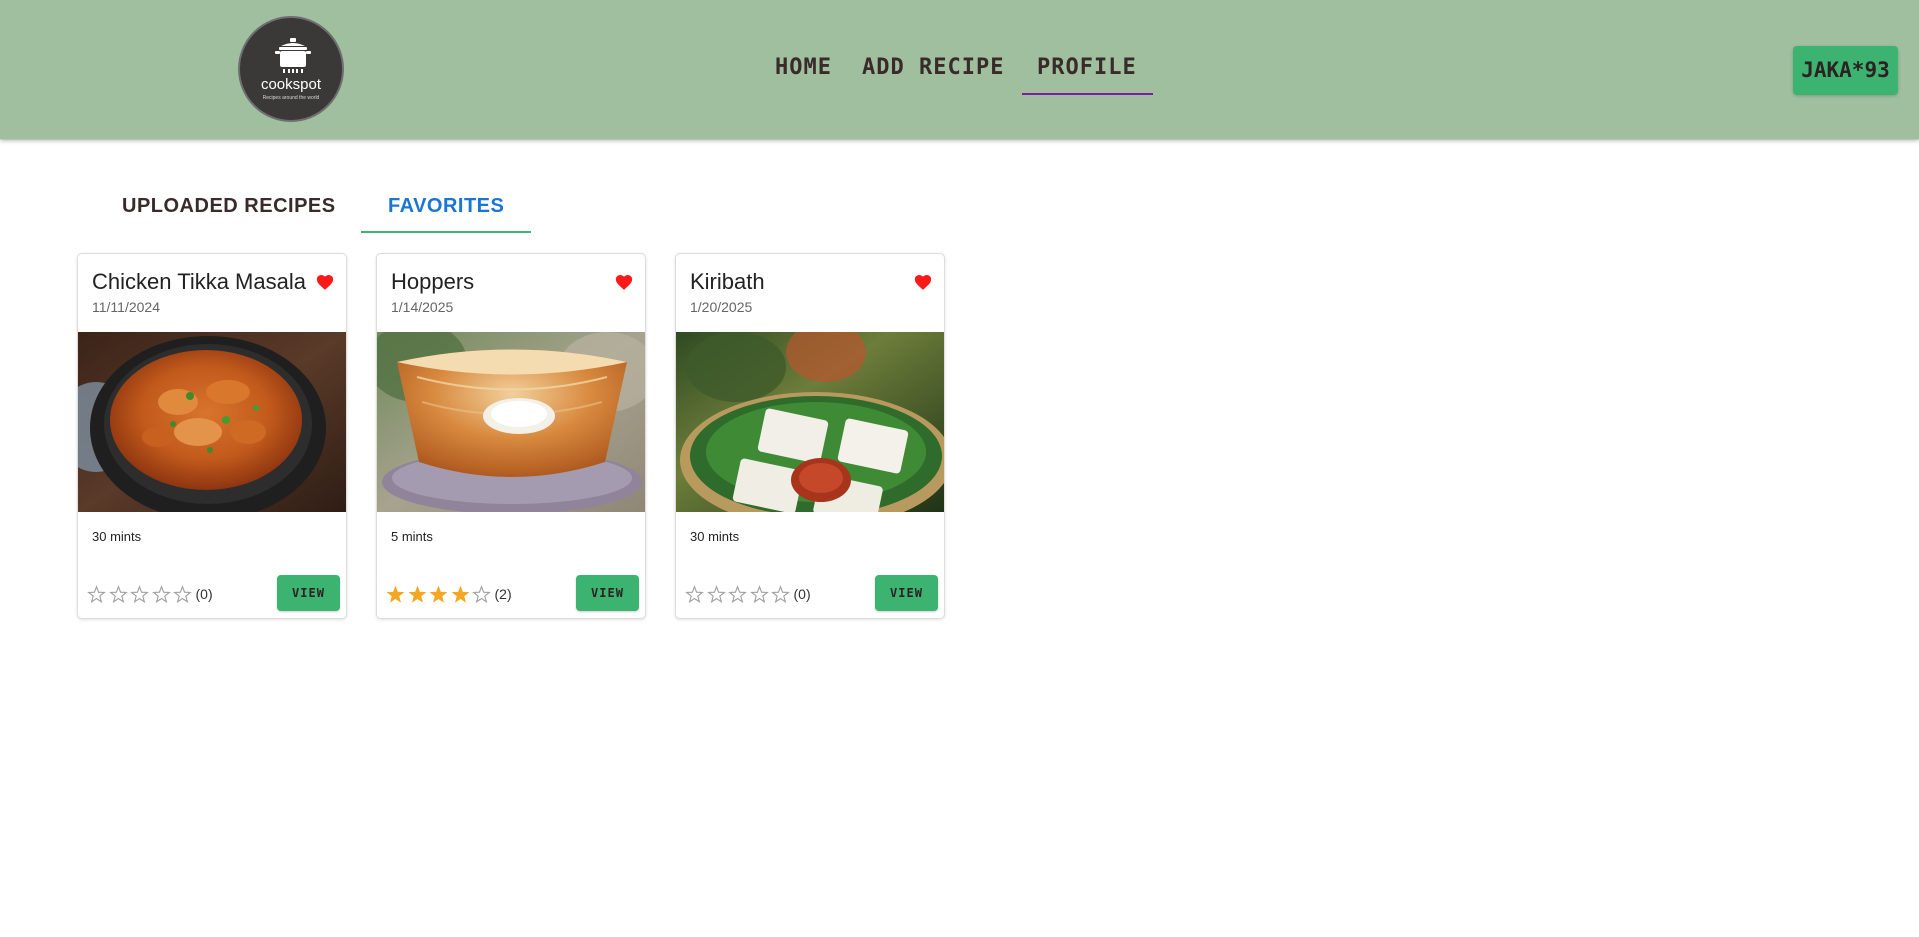 Image resolution: width=1919 pixels, height=937 pixels. I want to click on recipe-card: Kiribath 1/20/2025 30 mints (0) VIEW, so click(810, 436).